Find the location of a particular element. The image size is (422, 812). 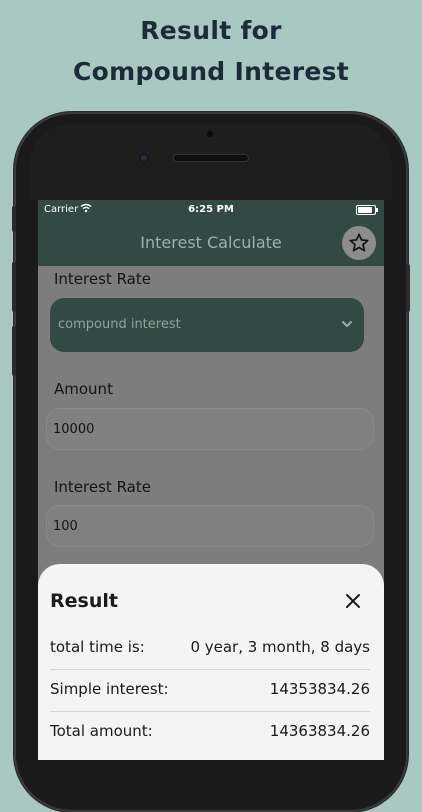

result-row-total-time: total time is: 0 year, 3 month, 8 days is located at coordinates (210, 648).